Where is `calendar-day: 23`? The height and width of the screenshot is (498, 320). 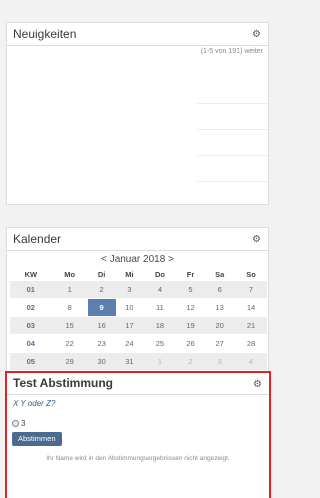
calendar-day: 23 is located at coordinates (101, 344).